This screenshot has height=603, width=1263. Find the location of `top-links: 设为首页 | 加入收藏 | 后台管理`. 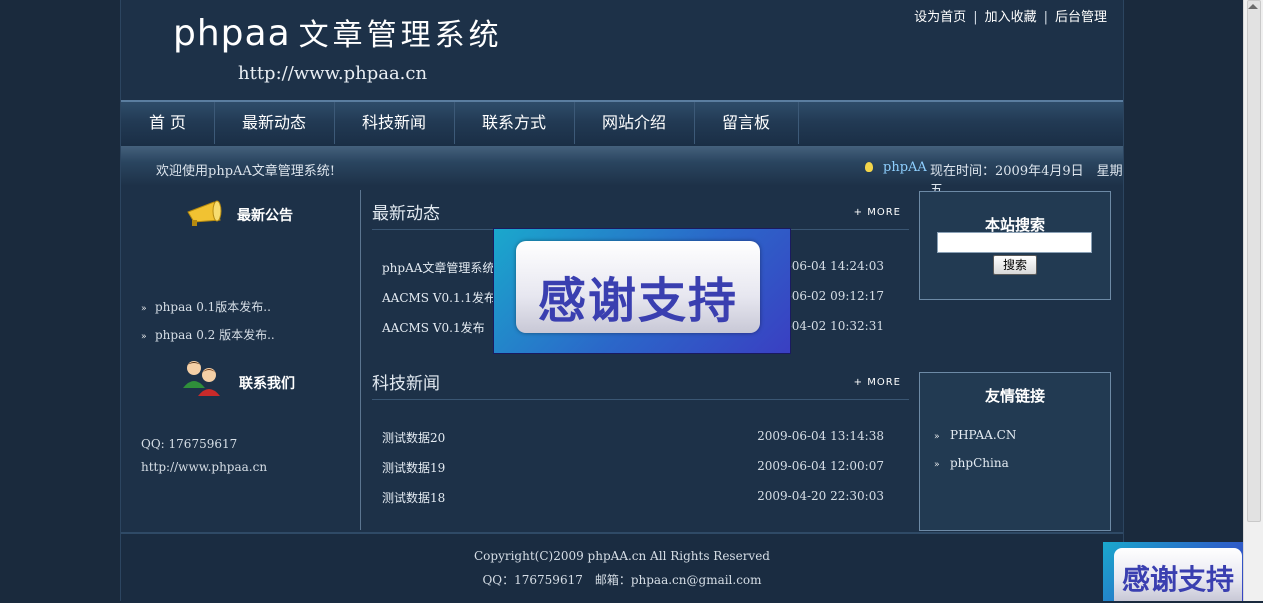

top-links: 设为首页 | 加入收藏 | 后台管理 is located at coordinates (1010, 15).